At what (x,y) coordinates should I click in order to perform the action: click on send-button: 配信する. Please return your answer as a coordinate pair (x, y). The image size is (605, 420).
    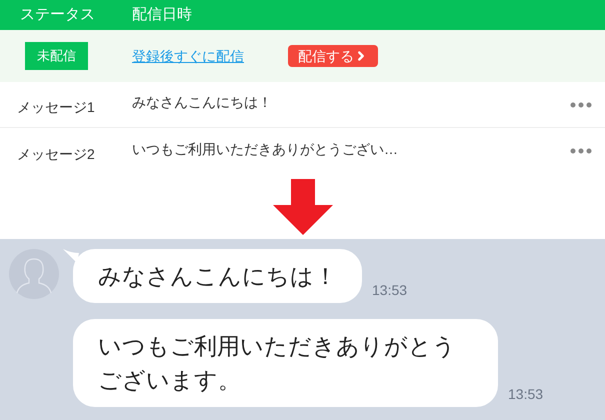
    Looking at the image, I should click on (333, 56).